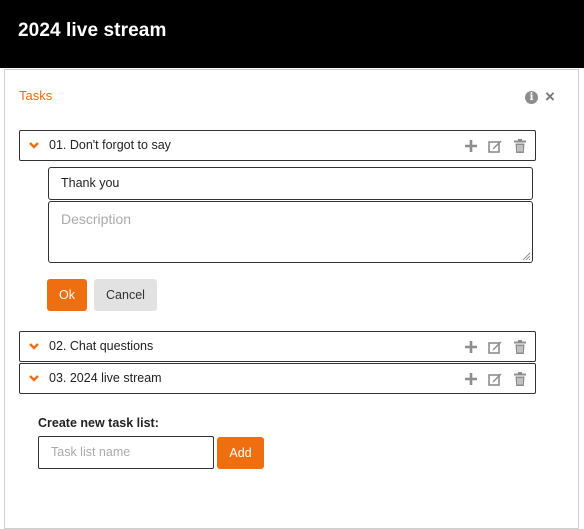 This screenshot has height=529, width=584. I want to click on info-icon: i, so click(531, 97).